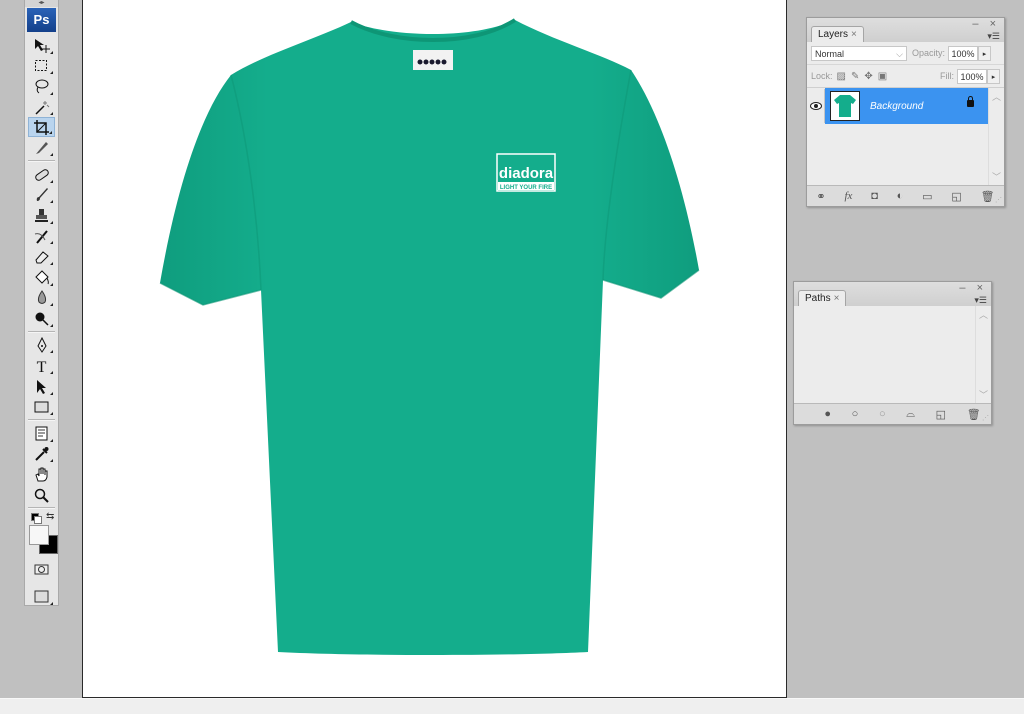 The image size is (1024, 714). Describe the element at coordinates (41, 160) in the screenshot. I see `toolbox-separator` at that location.